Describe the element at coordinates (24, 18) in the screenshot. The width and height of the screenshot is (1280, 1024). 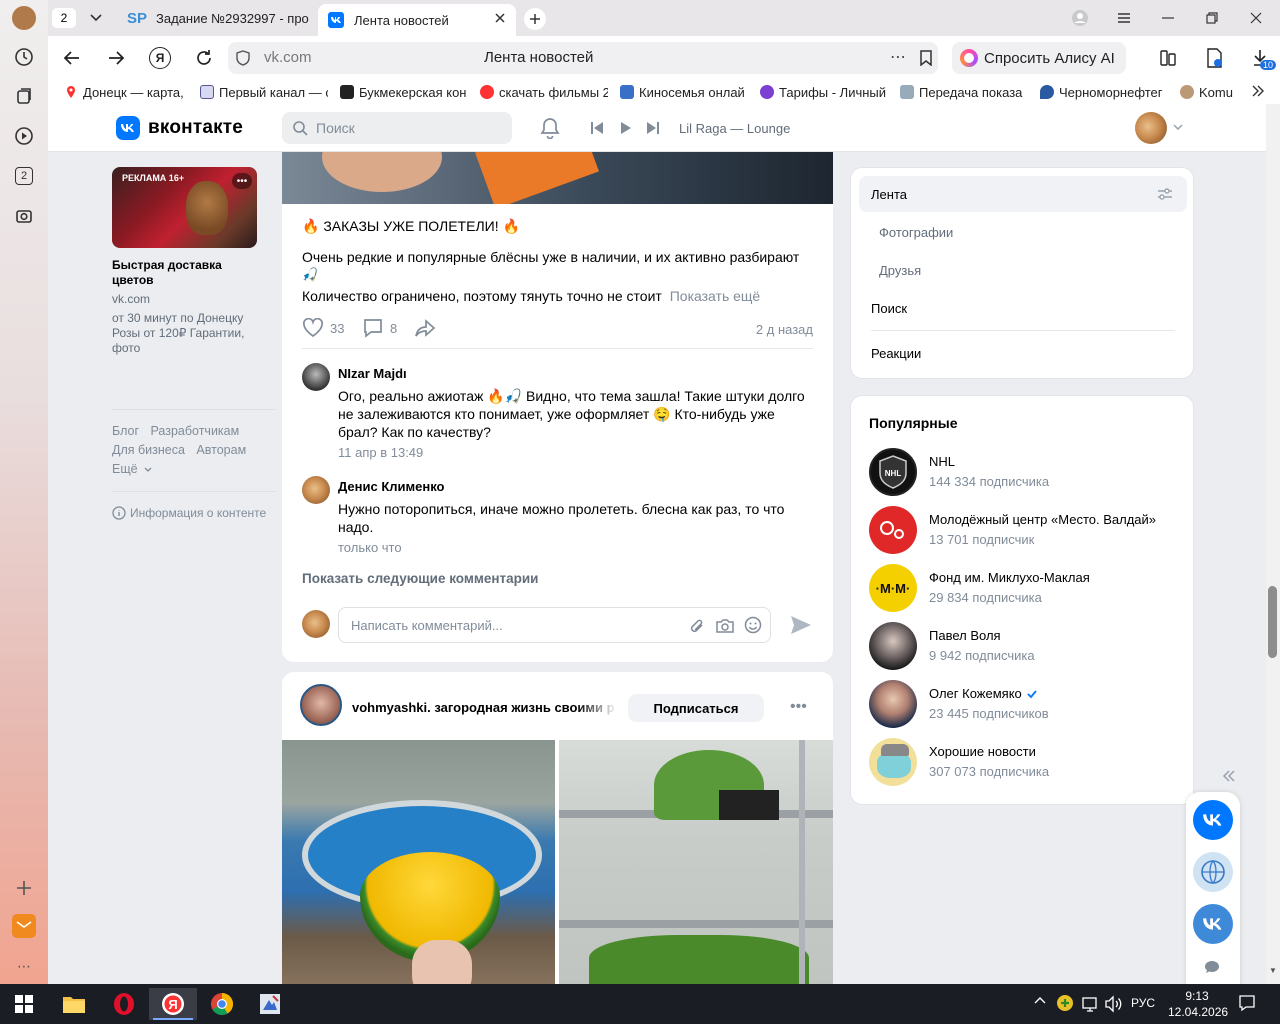
I see `profile-avatar` at that location.